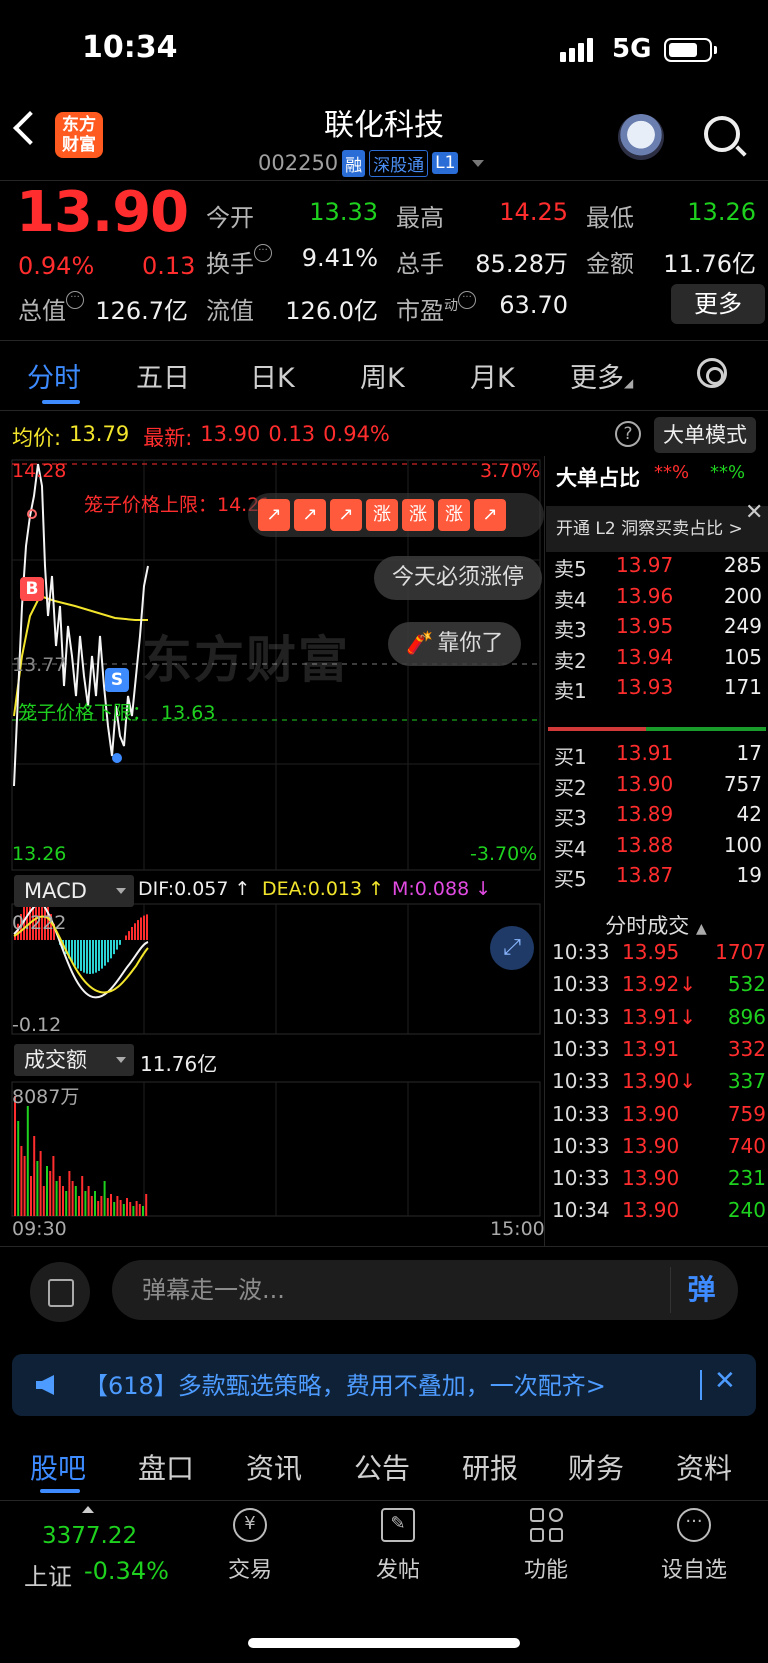 This screenshot has height=1663, width=768. Describe the element at coordinates (398, 1546) in the screenshot. I see `nav-post: ✎ 发帖` at that location.